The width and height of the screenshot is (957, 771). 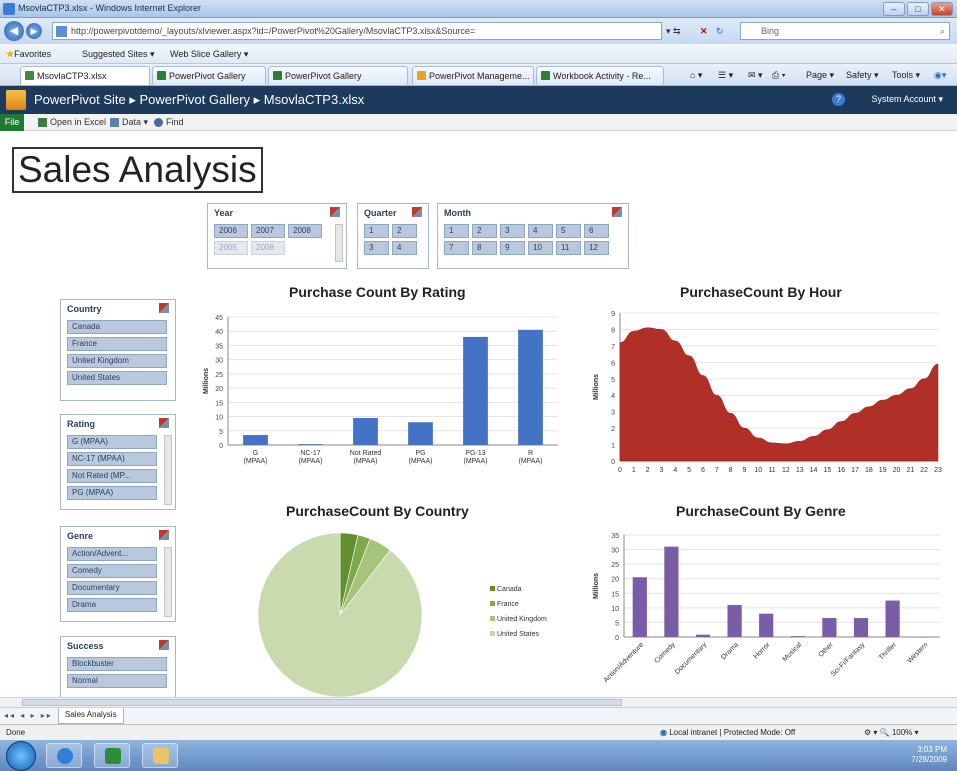 I want to click on open-in-excel-button: Open in Excel, so click(x=72, y=122).